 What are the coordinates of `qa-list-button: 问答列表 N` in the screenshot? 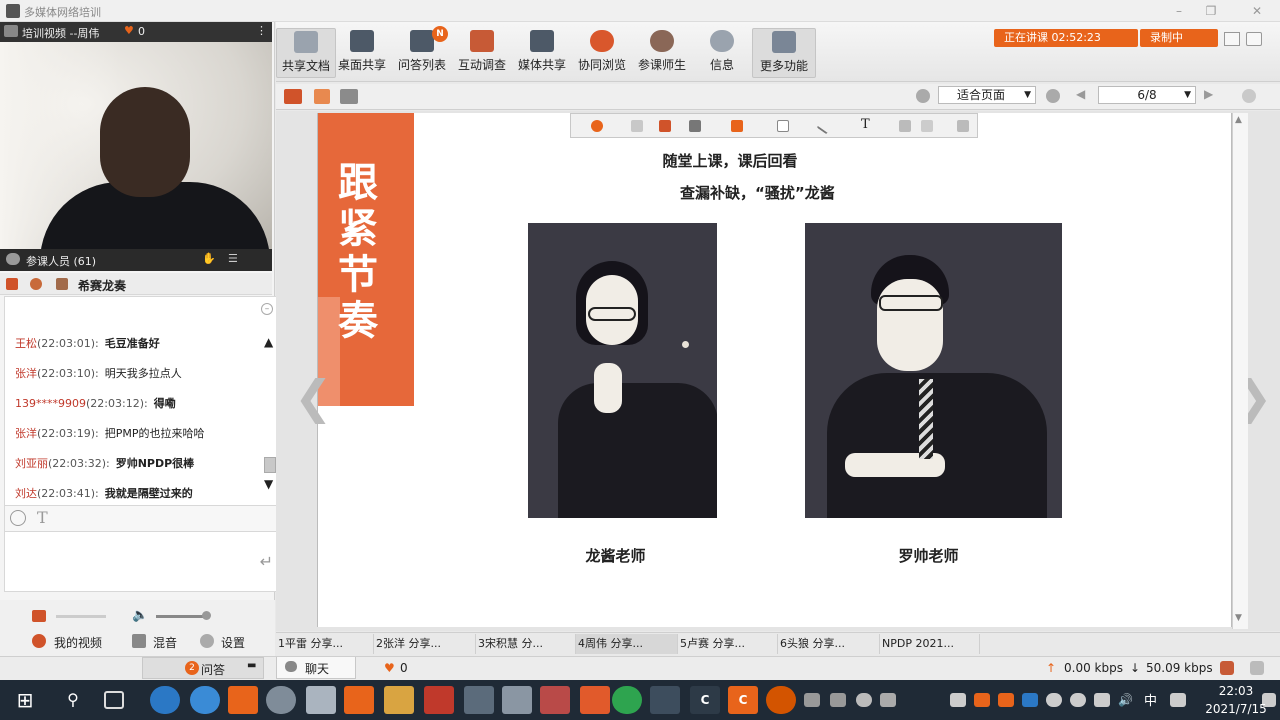 It's located at (422, 52).